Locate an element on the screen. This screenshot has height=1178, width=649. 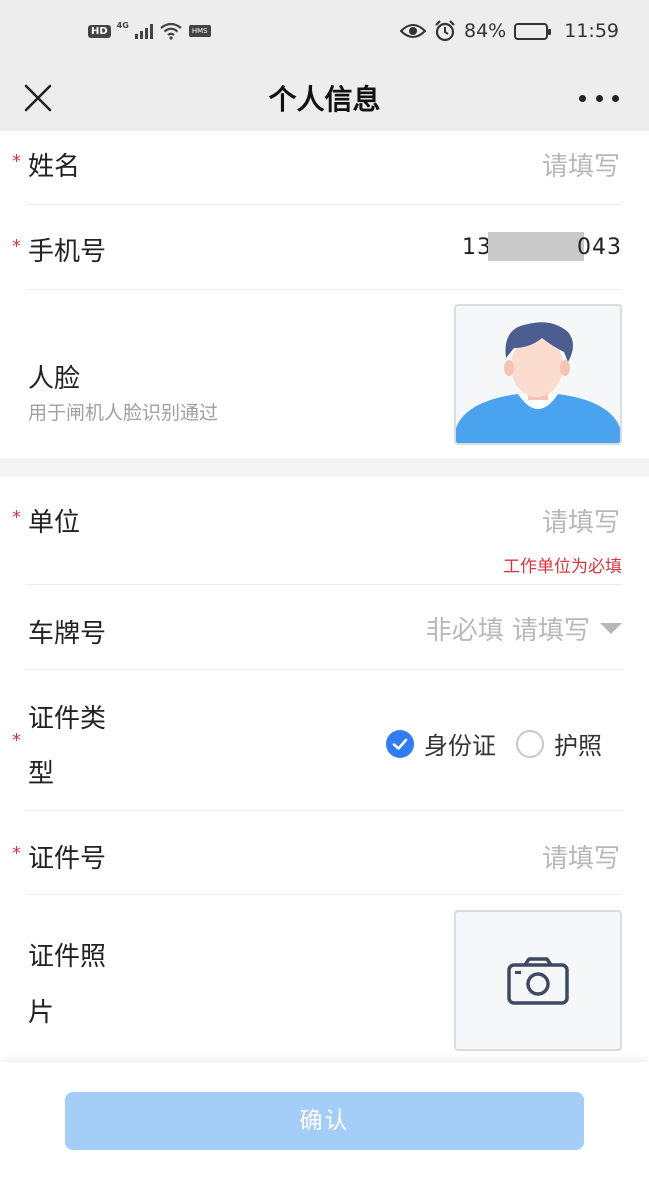
radio-empty-icon is located at coordinates (530, 743).